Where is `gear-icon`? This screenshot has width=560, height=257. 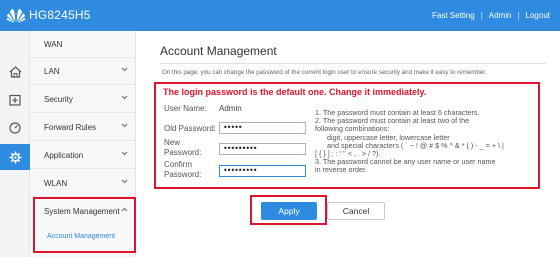
gear-icon is located at coordinates (15, 157).